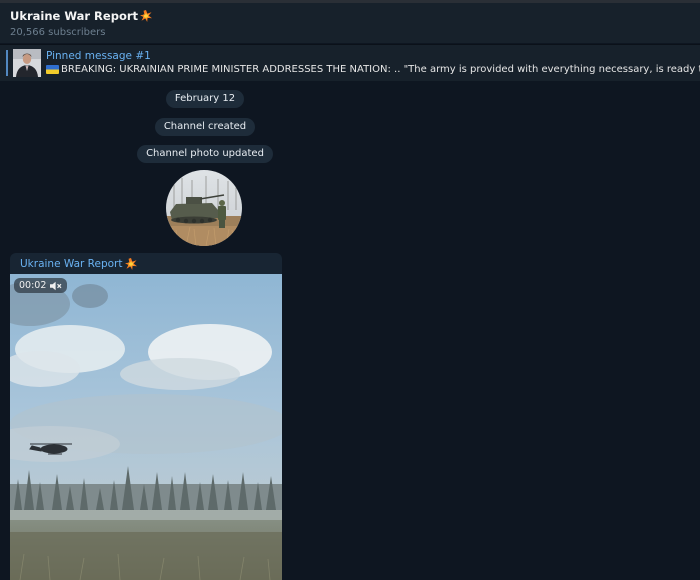 Image resolution: width=700 pixels, height=580 pixels. What do you see at coordinates (56, 286) in the screenshot?
I see `speaker-muted-icon` at bounding box center [56, 286].